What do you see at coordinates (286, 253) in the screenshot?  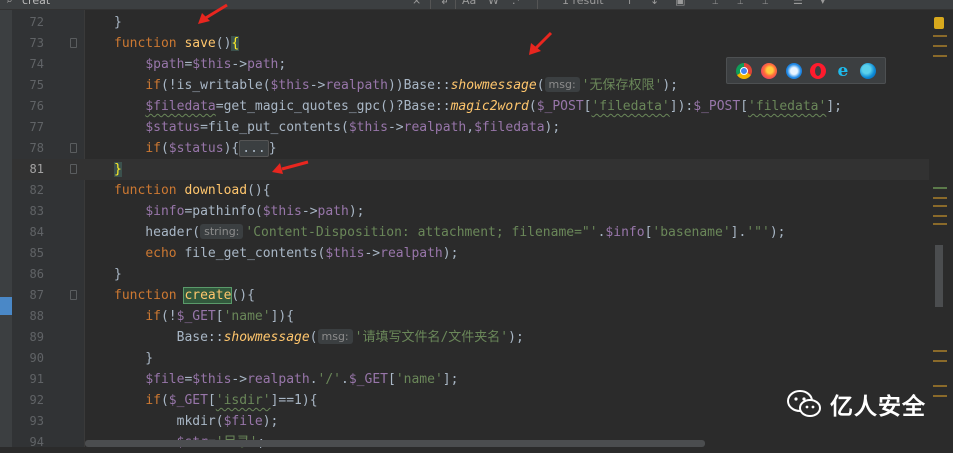 I see `code-text: echo file_get_contents($this->realpath);` at bounding box center [286, 253].